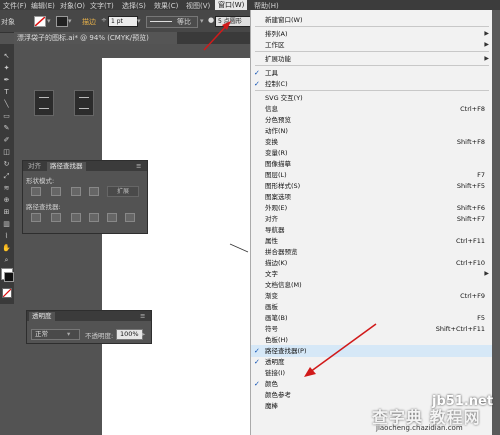 The height and width of the screenshot is (435, 500). What do you see at coordinates (94, 191) in the screenshot?
I see `exclude-icon` at bounding box center [94, 191].